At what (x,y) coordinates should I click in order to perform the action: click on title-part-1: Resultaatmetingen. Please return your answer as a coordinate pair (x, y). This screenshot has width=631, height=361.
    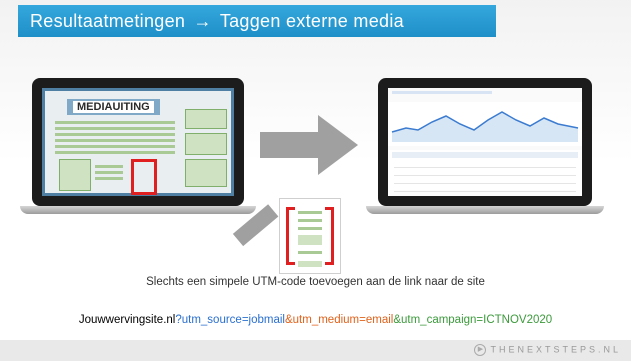
    Looking at the image, I should click on (108, 21).